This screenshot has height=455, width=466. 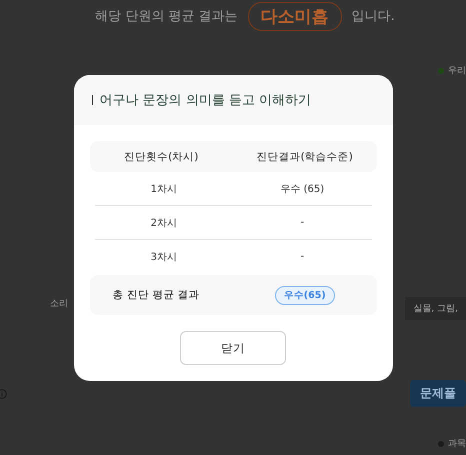 What do you see at coordinates (161, 157) in the screenshot?
I see `column-header: 진단횟수(차시)` at bounding box center [161, 157].